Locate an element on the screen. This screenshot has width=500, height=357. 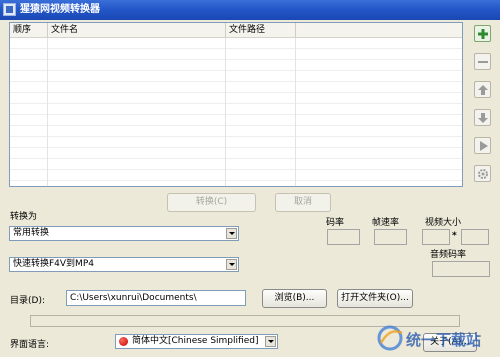
framerate-label: 帧速率 is located at coordinates (386, 223).